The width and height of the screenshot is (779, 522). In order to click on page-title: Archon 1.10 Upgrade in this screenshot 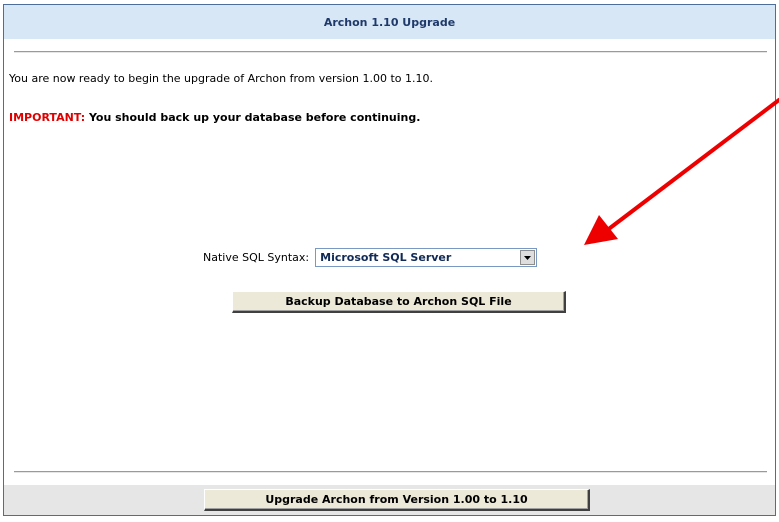, I will do `click(389, 22)`.